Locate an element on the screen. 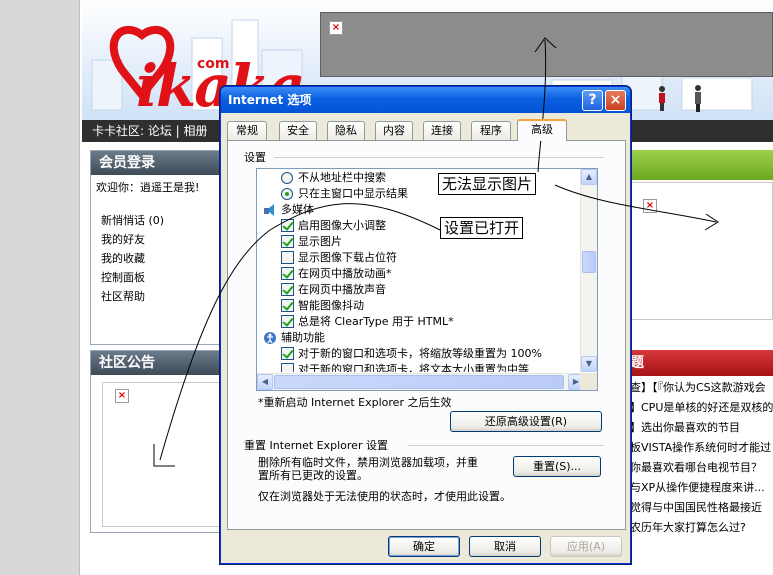 The width and height of the screenshot is (773, 575). multimedia-icon is located at coordinates (269, 210).